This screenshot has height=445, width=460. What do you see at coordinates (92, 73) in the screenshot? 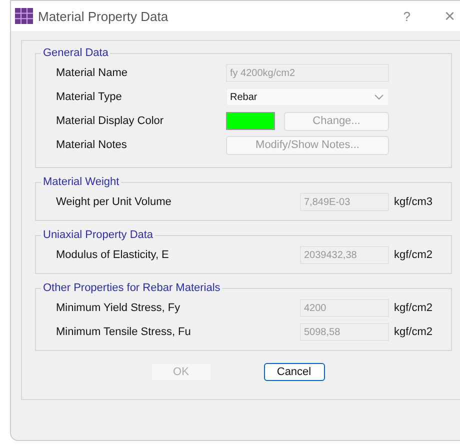
I see `field-label: Material Name` at bounding box center [92, 73].